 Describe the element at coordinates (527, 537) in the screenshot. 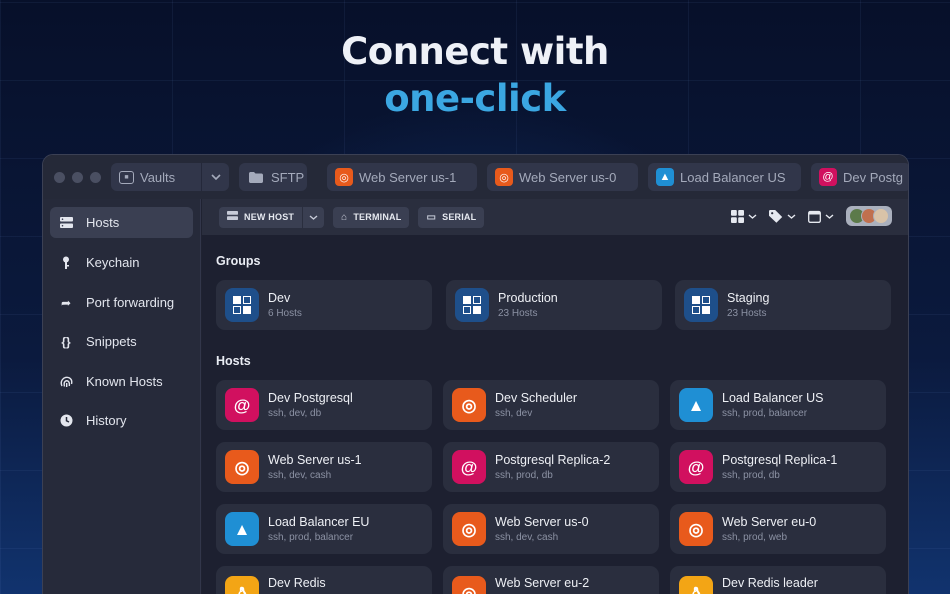

I see `host-tags: ssh, dev, cash` at that location.